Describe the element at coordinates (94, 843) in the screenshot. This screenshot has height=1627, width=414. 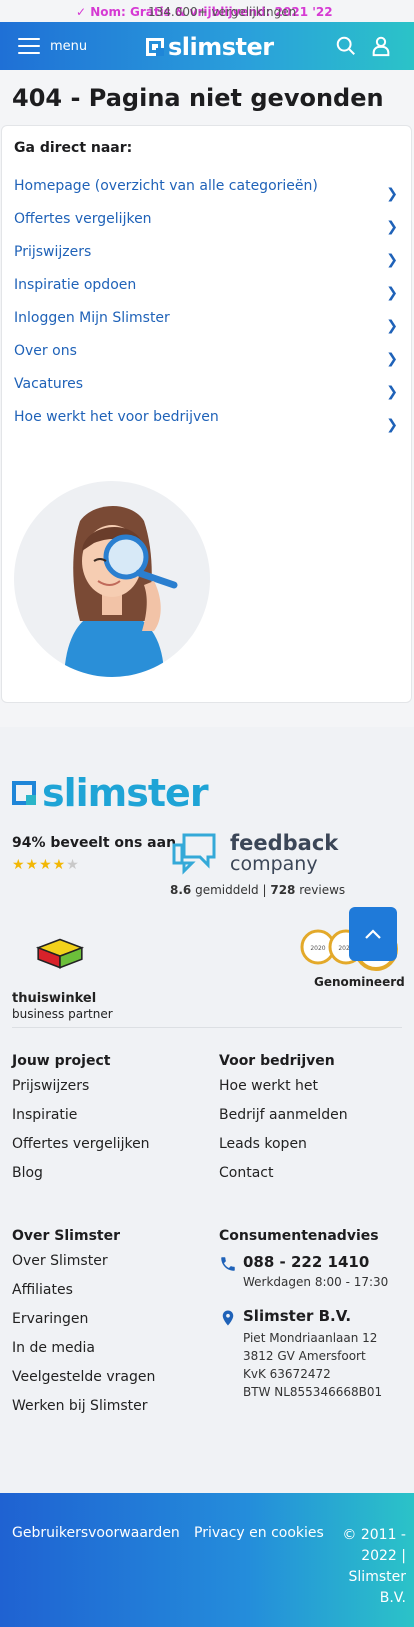
I see `recommend-rate: 94% beveelt ons aan` at that location.